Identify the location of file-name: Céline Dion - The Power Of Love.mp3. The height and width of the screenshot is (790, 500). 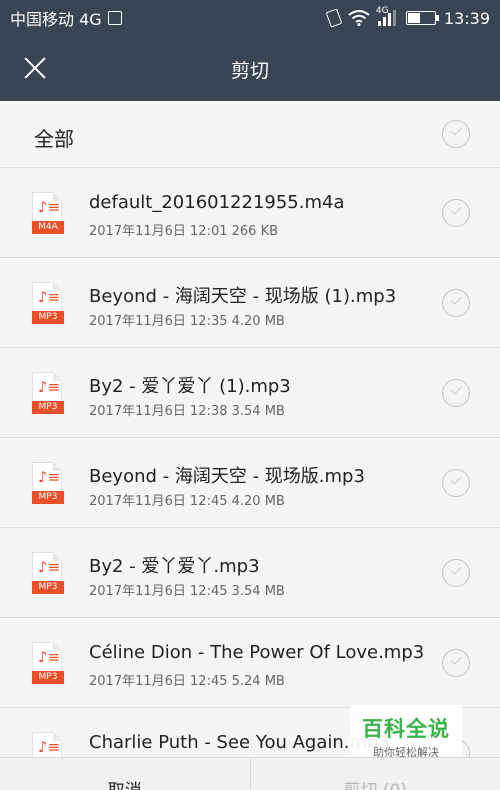
(257, 652).